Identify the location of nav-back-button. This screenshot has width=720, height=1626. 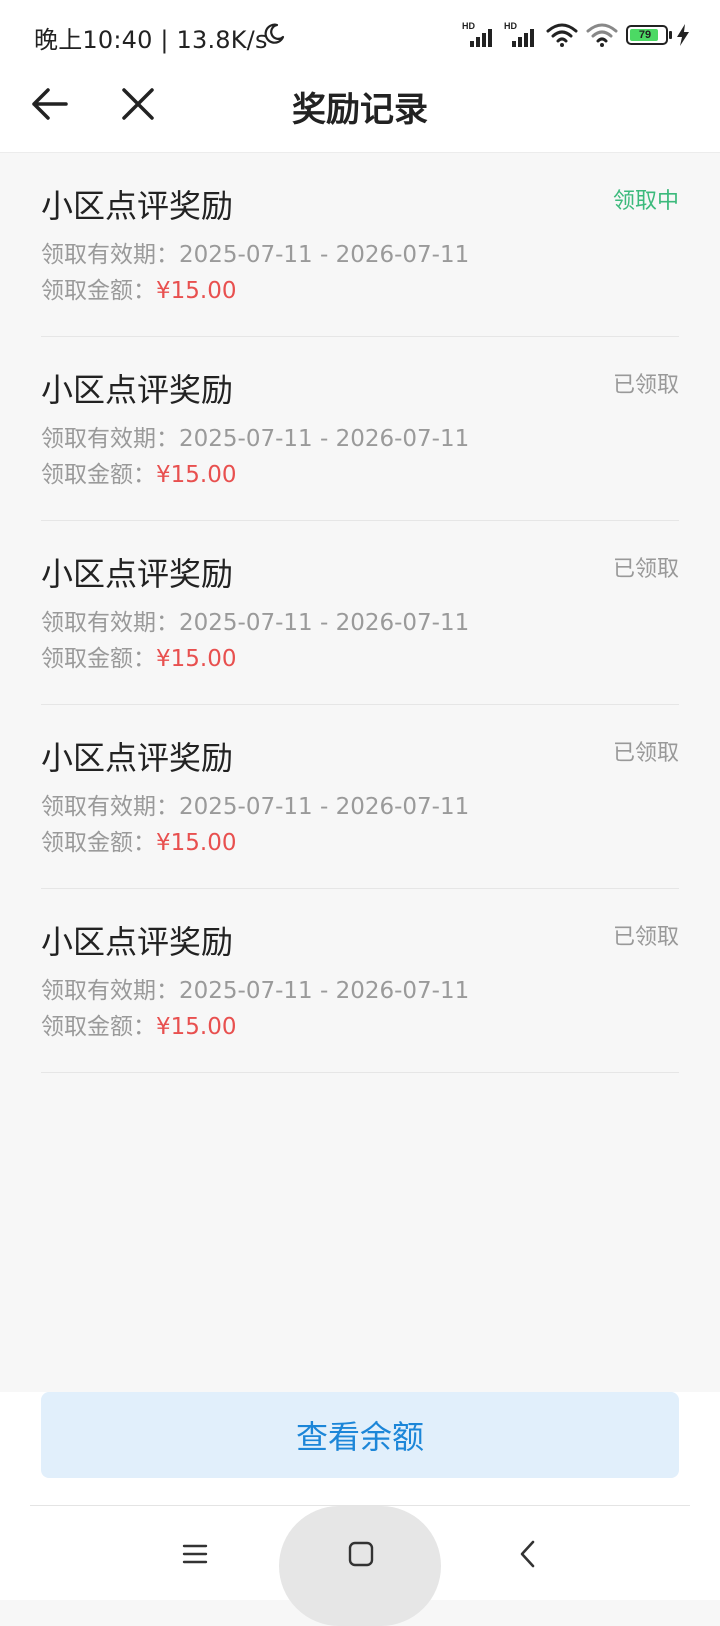
(528, 1554).